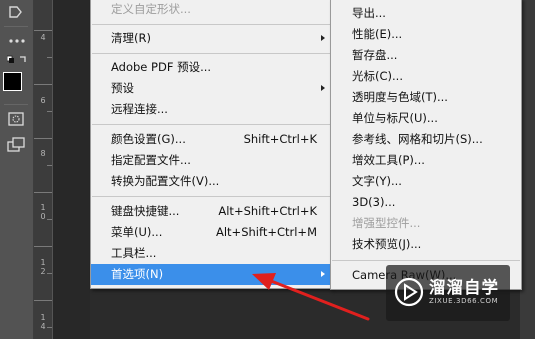 Image resolution: width=535 pixels, height=339 pixels. What do you see at coordinates (409, 292) in the screenshot?
I see `watermark-play-logo-icon` at bounding box center [409, 292].